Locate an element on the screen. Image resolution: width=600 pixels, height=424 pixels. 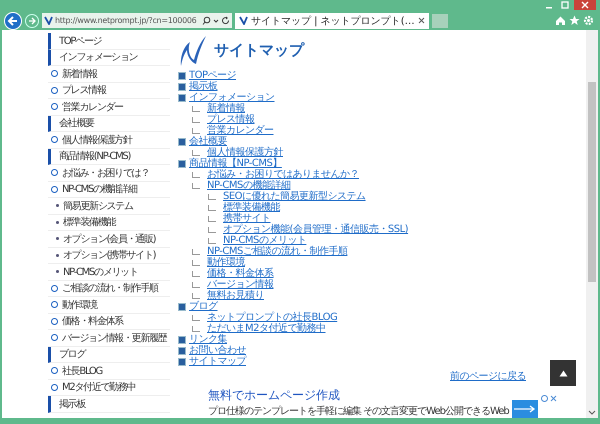
sidebar-item: 動作環境 is located at coordinates (109, 305).